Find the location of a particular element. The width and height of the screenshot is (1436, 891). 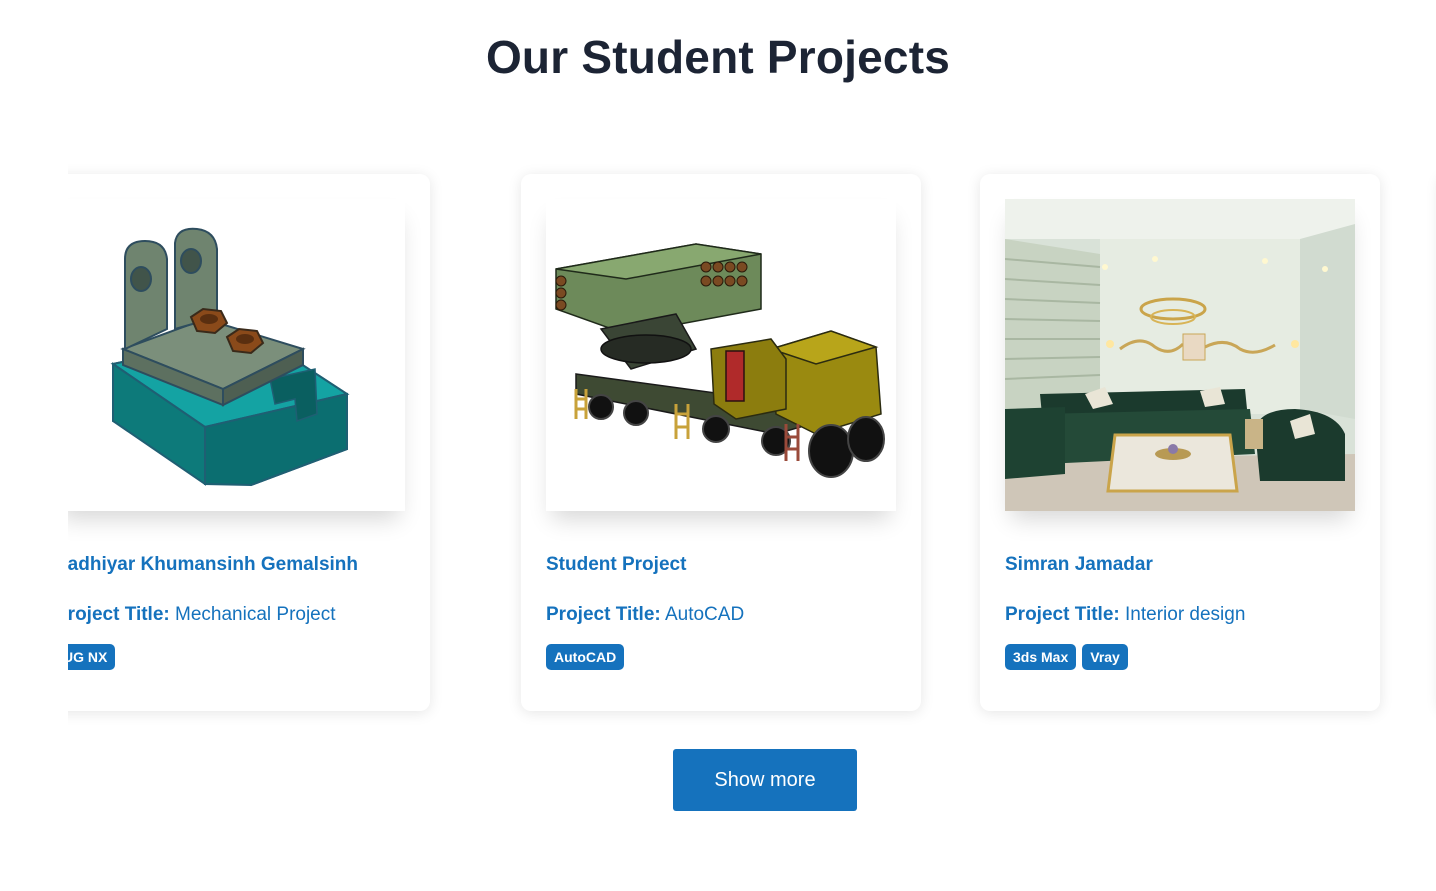

student-name: Padhiyar Khumansinh Gemalsinh is located at coordinates (241, 565).